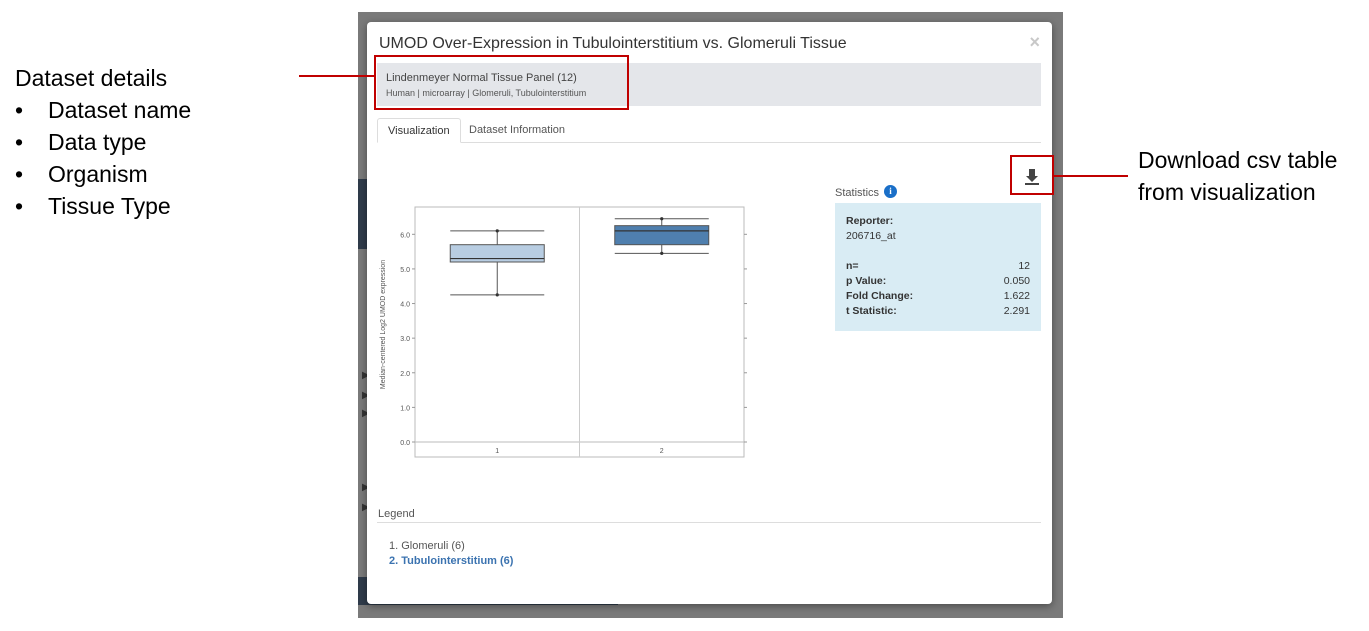  I want to click on stats-value: 1.622, so click(1016, 296).